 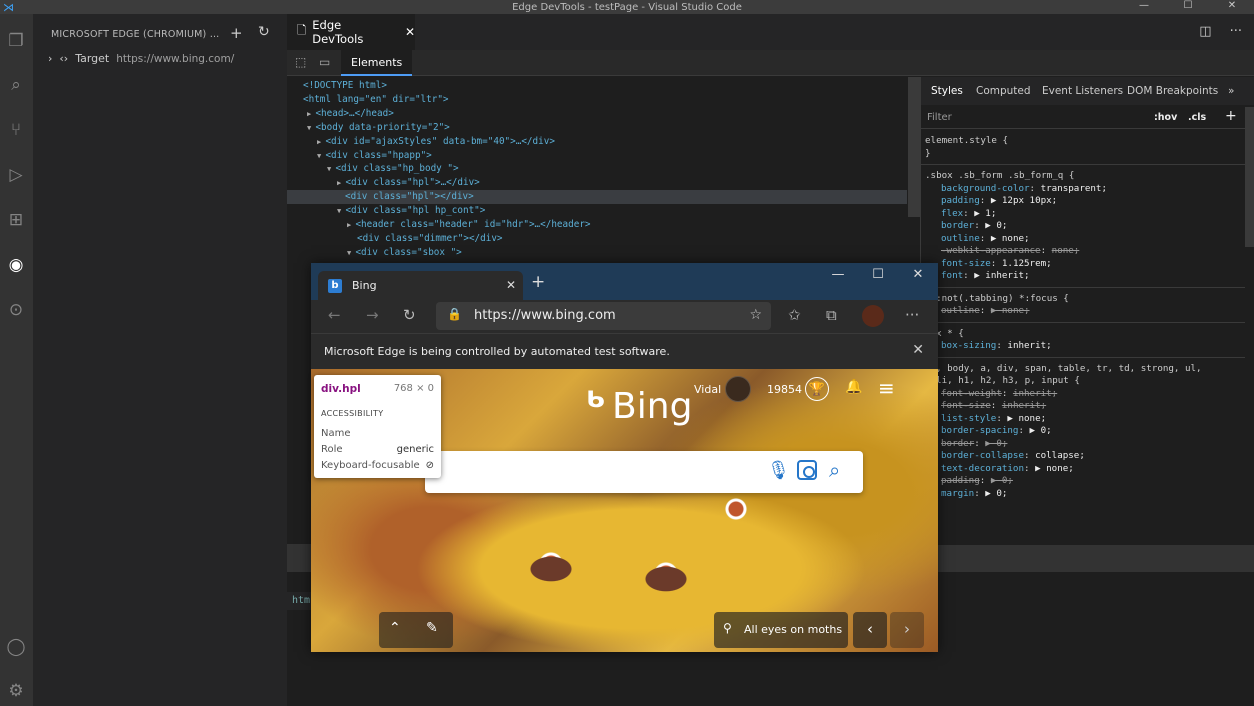 What do you see at coordinates (886, 388) in the screenshot?
I see `hamburger-menu-icon: ≡` at bounding box center [886, 388].